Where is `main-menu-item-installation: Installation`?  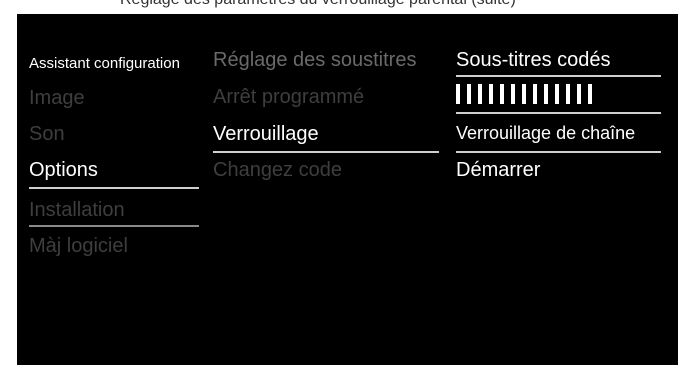
main-menu-item-installation: Installation is located at coordinates (77, 210).